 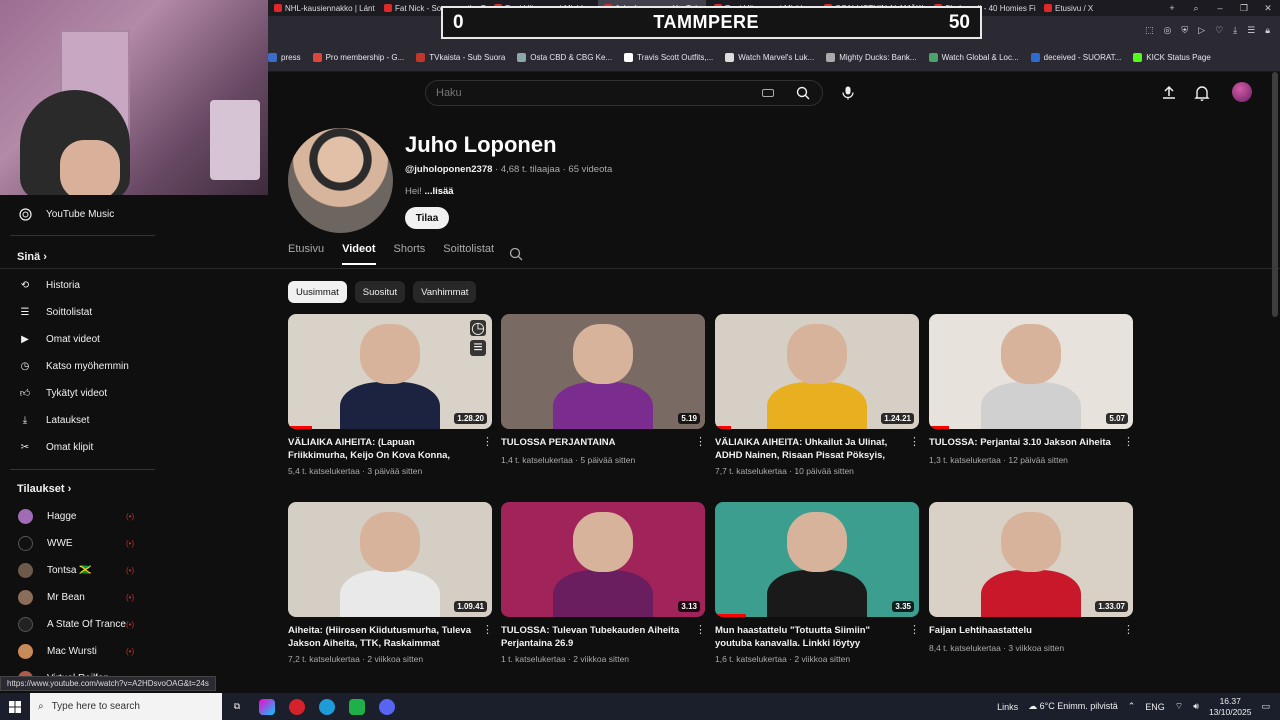 What do you see at coordinates (768, 93) in the screenshot?
I see `keyboard-icon` at bounding box center [768, 93].